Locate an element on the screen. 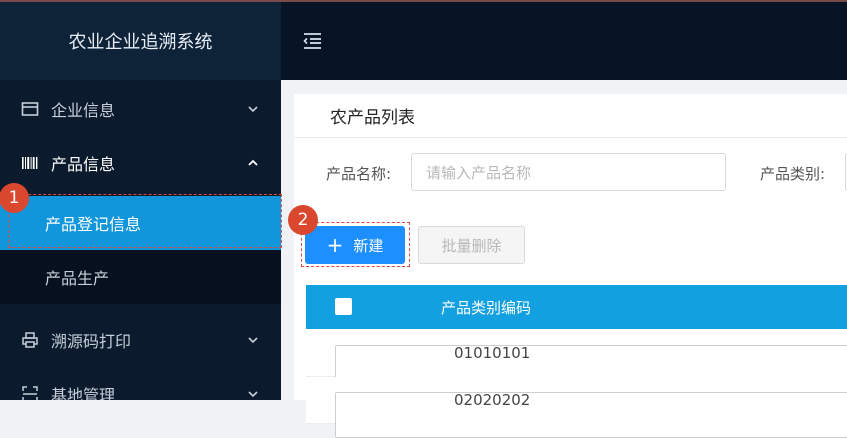  table-row: 02020202 is located at coordinates (576, 407).